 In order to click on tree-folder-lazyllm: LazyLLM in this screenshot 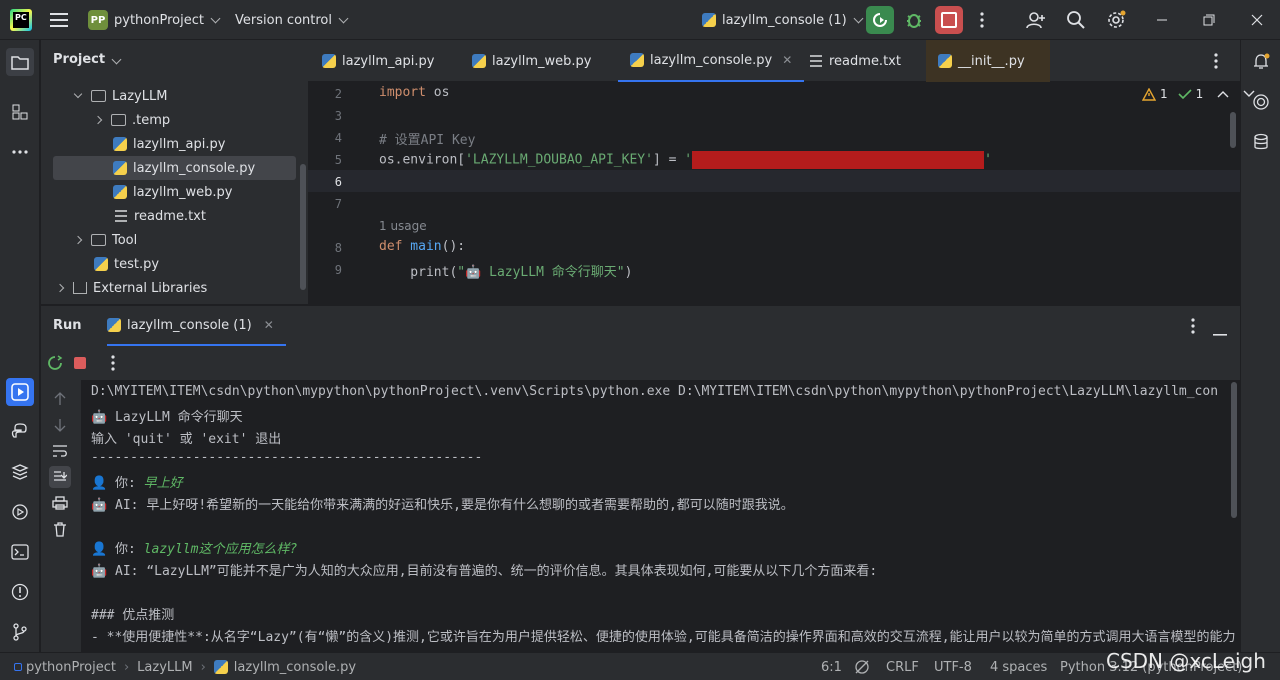, I will do `click(121, 96)`.